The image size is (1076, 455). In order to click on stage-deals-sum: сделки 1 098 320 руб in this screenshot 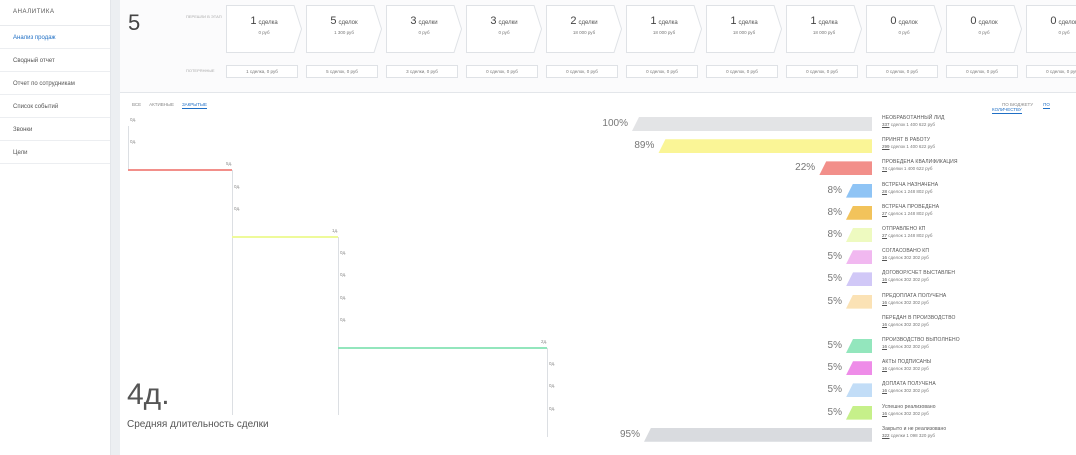, I will do `click(912, 435)`.